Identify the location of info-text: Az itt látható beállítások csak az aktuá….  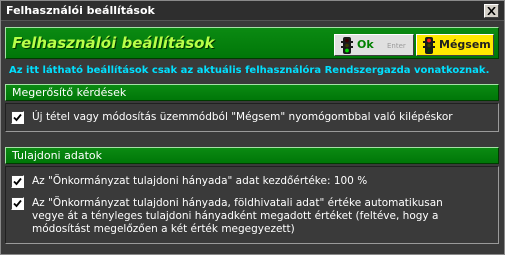
(249, 70).